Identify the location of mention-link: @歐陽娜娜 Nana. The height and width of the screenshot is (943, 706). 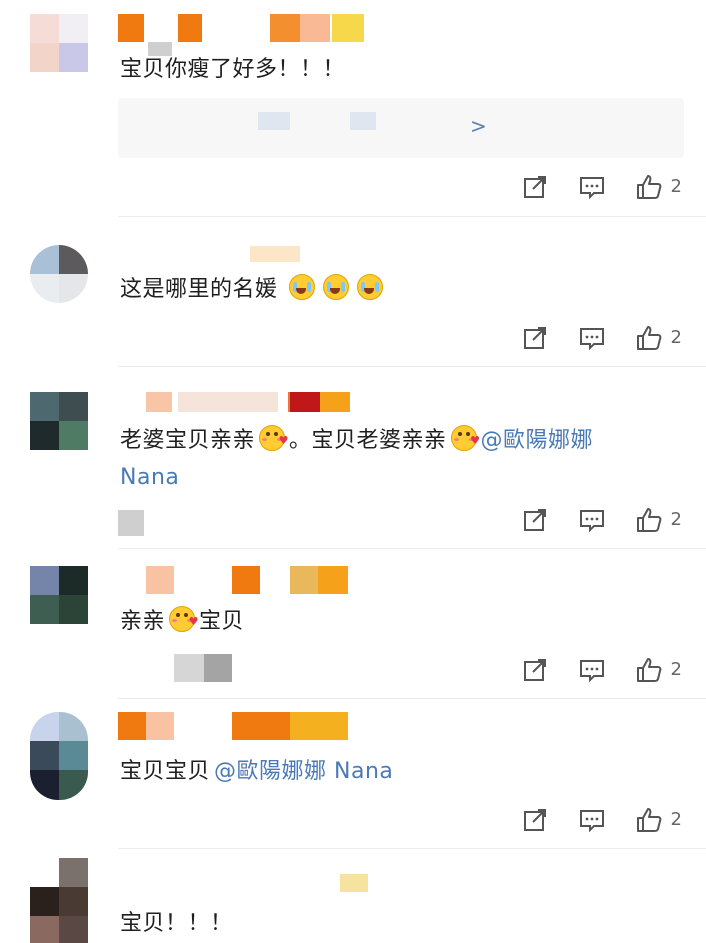
(303, 771).